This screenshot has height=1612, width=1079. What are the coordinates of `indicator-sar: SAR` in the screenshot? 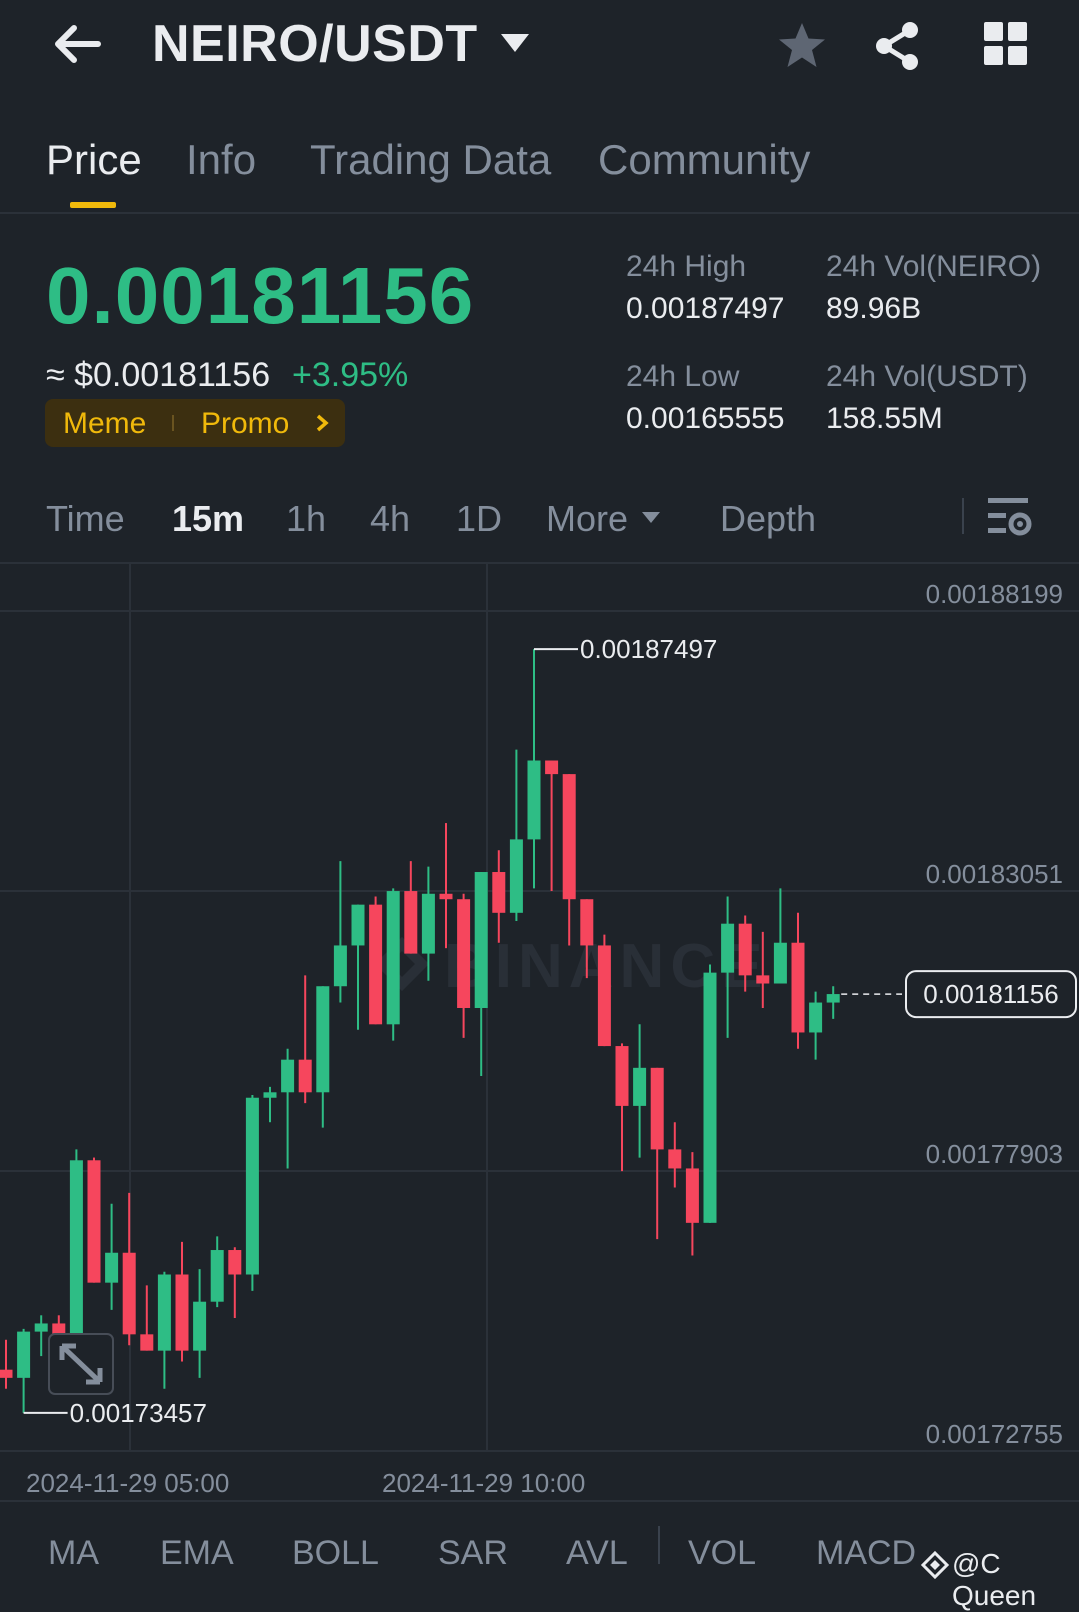 It's located at (473, 1553).